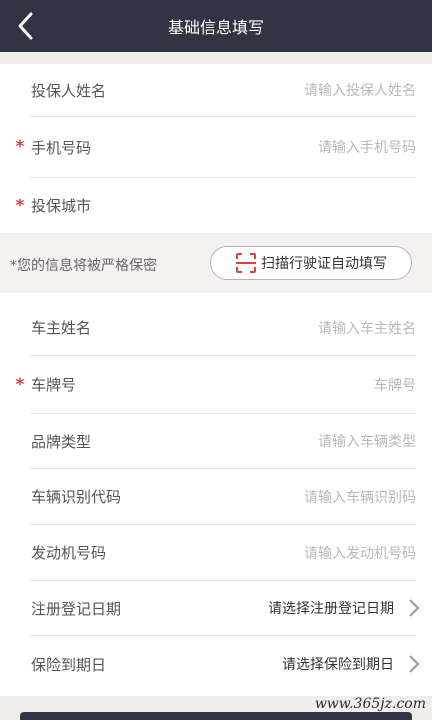 The width and height of the screenshot is (432, 720). I want to click on brand-label: 品牌类型, so click(61, 441).